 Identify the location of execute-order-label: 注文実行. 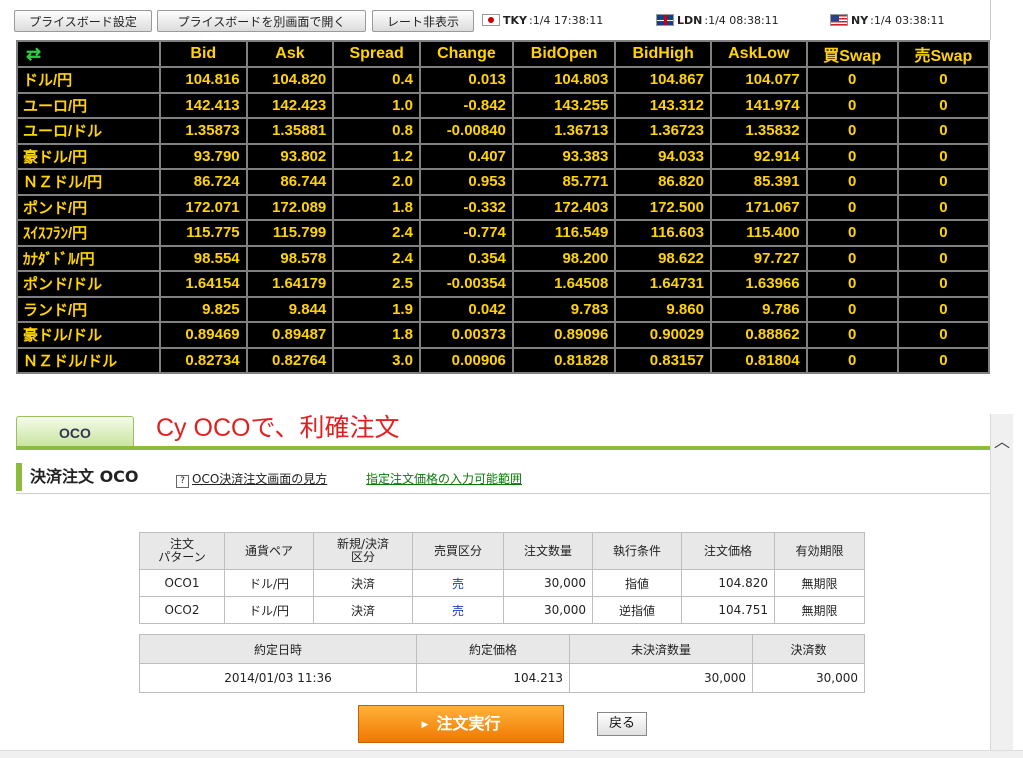
(468, 723).